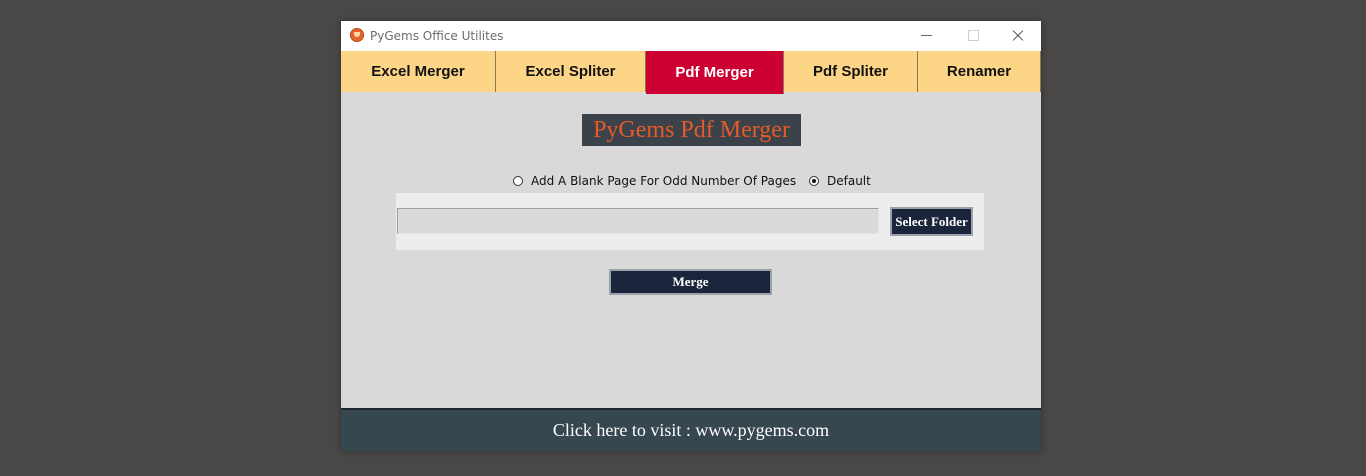 The height and width of the screenshot is (476, 1366). What do you see at coordinates (691, 429) in the screenshot?
I see `website-link: Click here to visit : www.pygems.com` at bounding box center [691, 429].